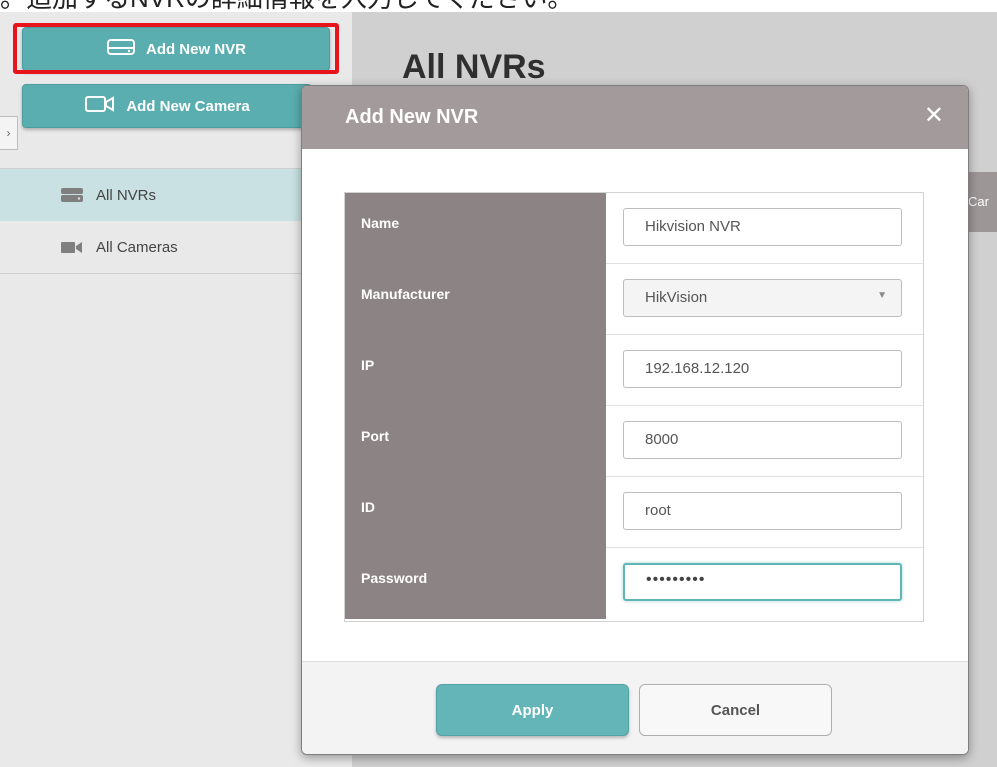  I want to click on divider, so click(176, 273).